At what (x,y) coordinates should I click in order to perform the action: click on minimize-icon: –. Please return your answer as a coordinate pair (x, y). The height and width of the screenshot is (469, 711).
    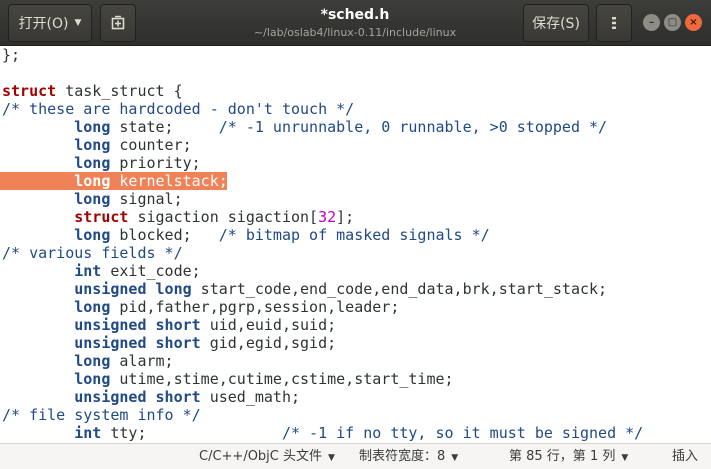
    Looking at the image, I should click on (651, 22).